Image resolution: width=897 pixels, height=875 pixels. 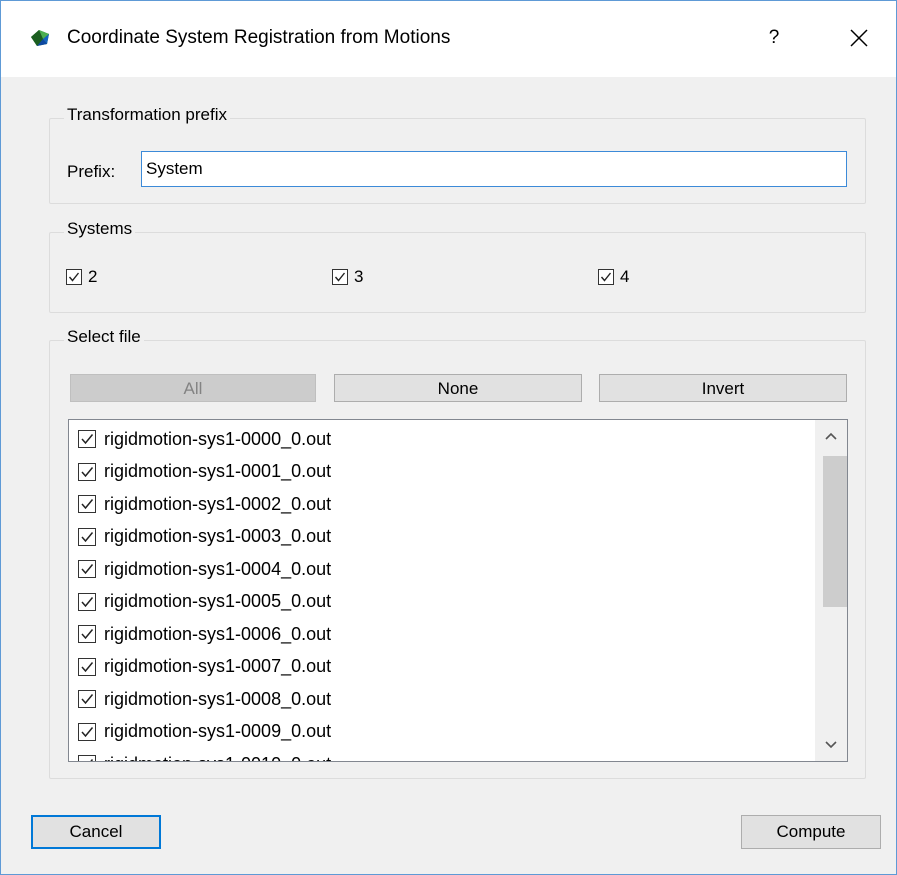 What do you see at coordinates (218, 633) in the screenshot?
I see `file-name: rigidmotion-sys1-0006_0.out` at bounding box center [218, 633].